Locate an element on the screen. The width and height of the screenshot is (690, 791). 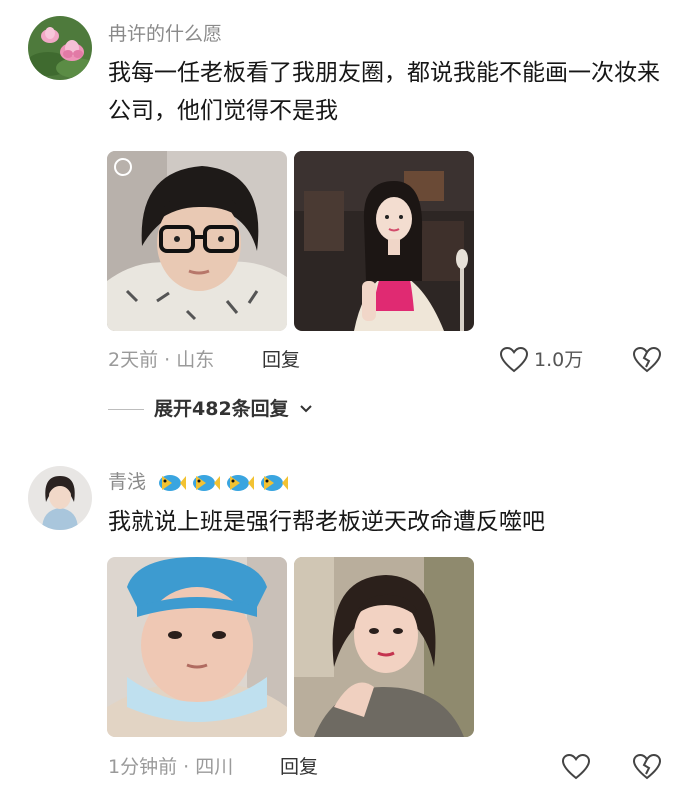
comment-meta: 1分钟前 · 四川 is located at coordinates (171, 767).